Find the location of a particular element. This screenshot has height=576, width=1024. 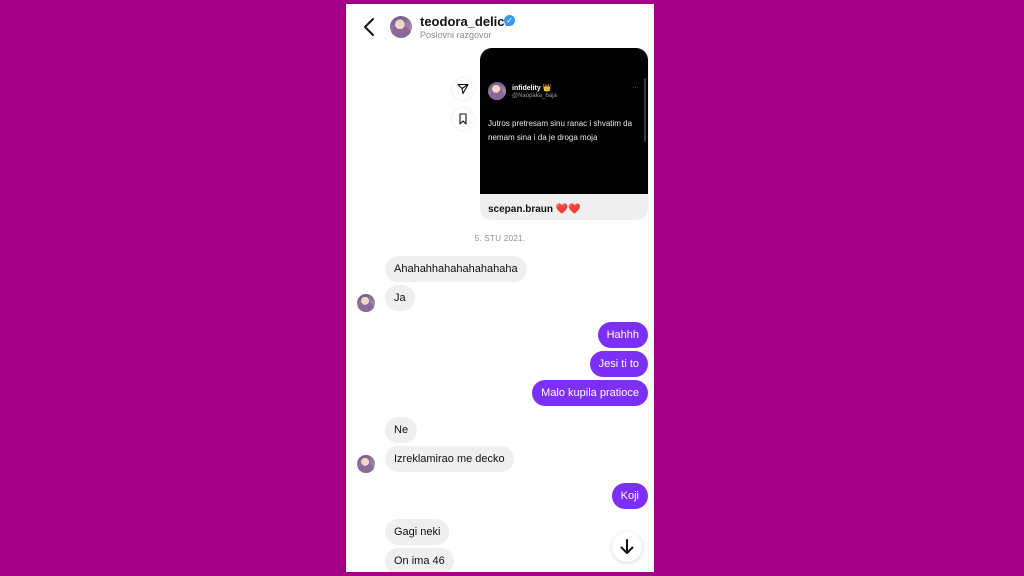

chat-subtitle: Poslovni razgovor is located at coordinates (456, 35).